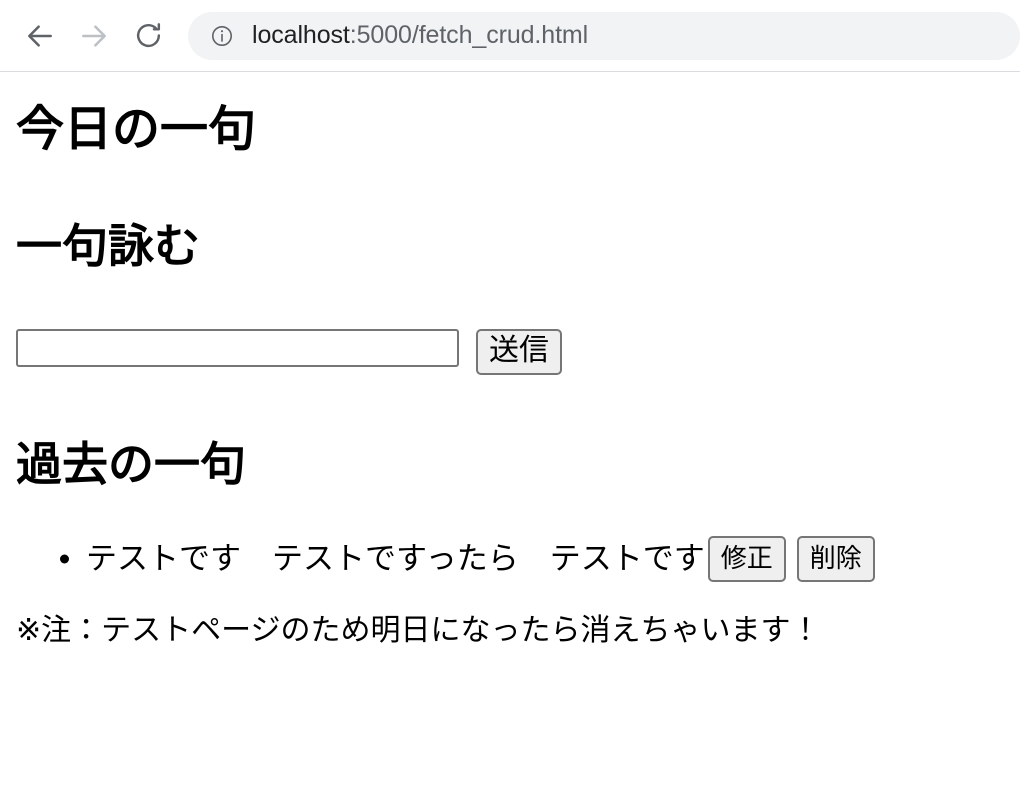 This screenshot has height=792, width=1020. What do you see at coordinates (604, 35) in the screenshot?
I see `address-bar: localhost:5000/fetch_crud.html` at bounding box center [604, 35].